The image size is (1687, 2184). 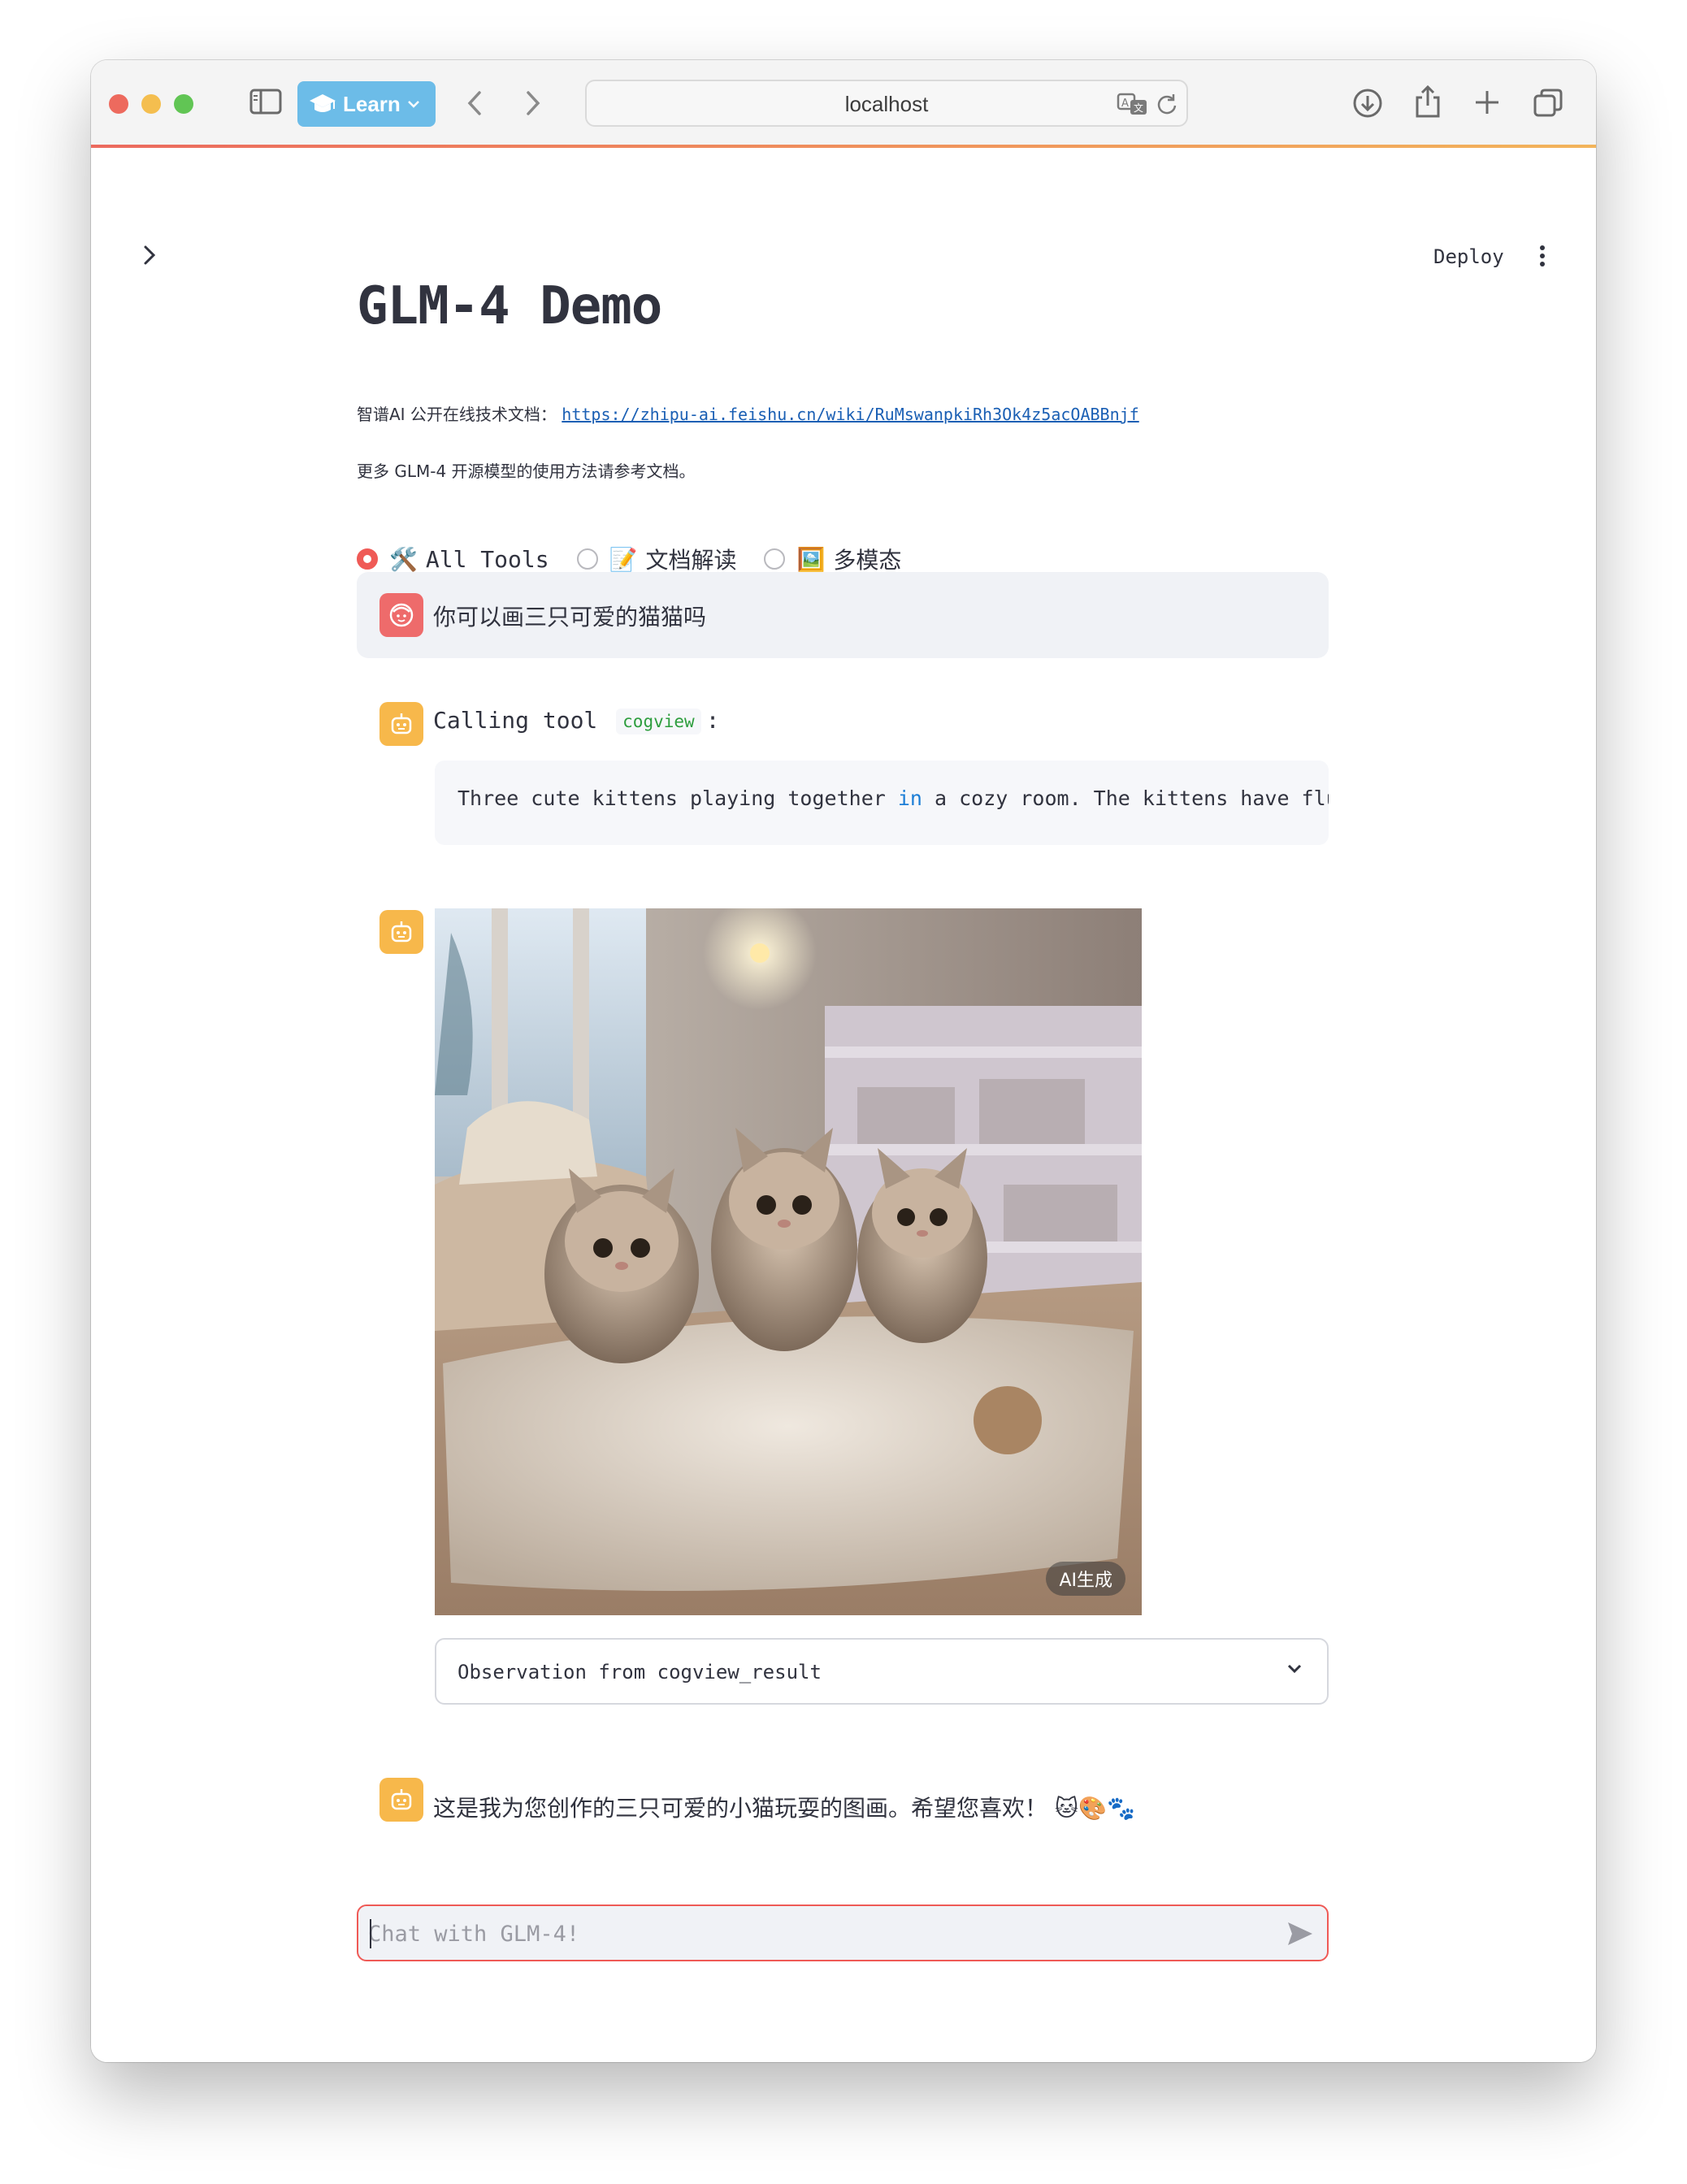 What do you see at coordinates (401, 615) in the screenshot?
I see `user-avatar-icon` at bounding box center [401, 615].